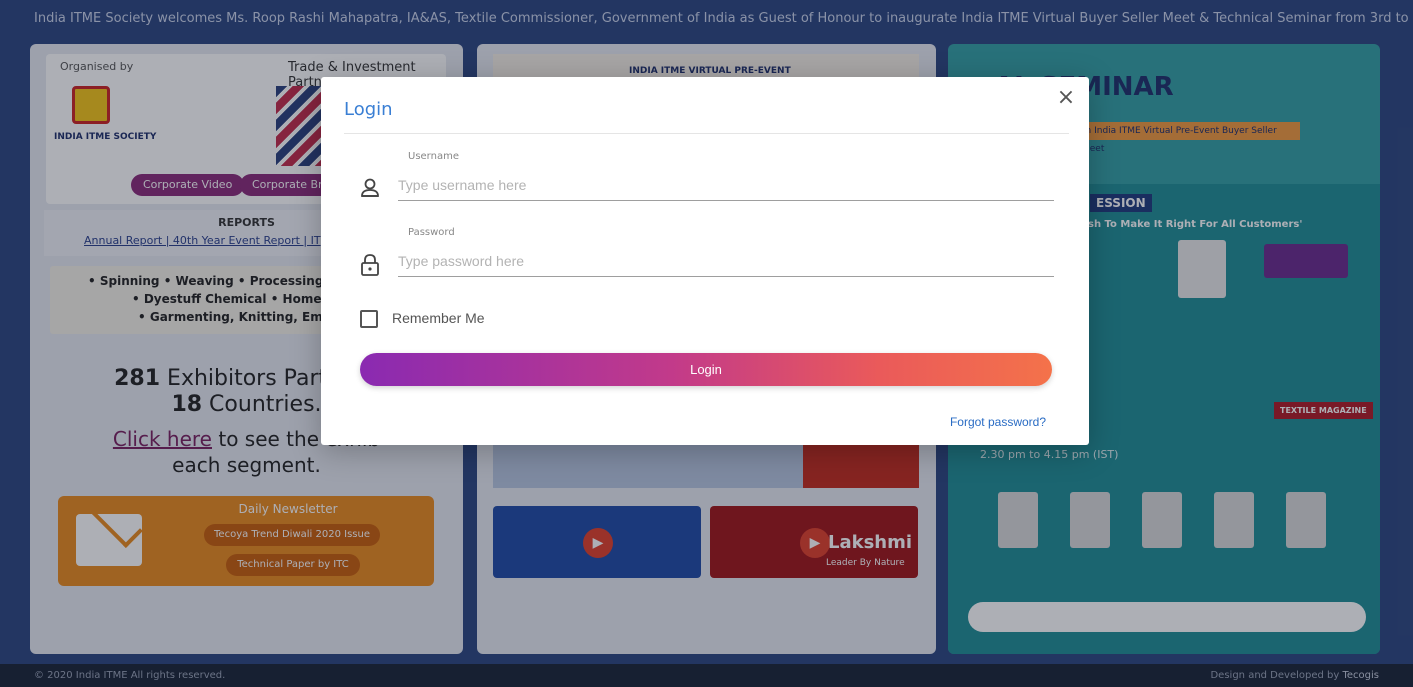 The image size is (1413, 687). Describe the element at coordinates (706, 369) in the screenshot. I see `login-button: Login` at that location.